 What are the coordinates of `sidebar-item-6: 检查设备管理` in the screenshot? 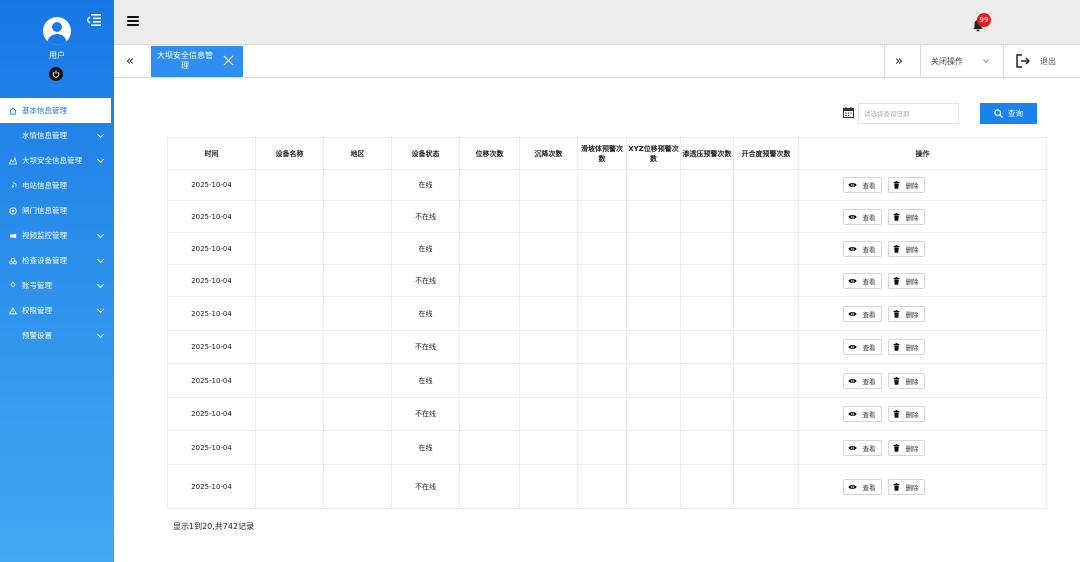 It's located at (57, 260).